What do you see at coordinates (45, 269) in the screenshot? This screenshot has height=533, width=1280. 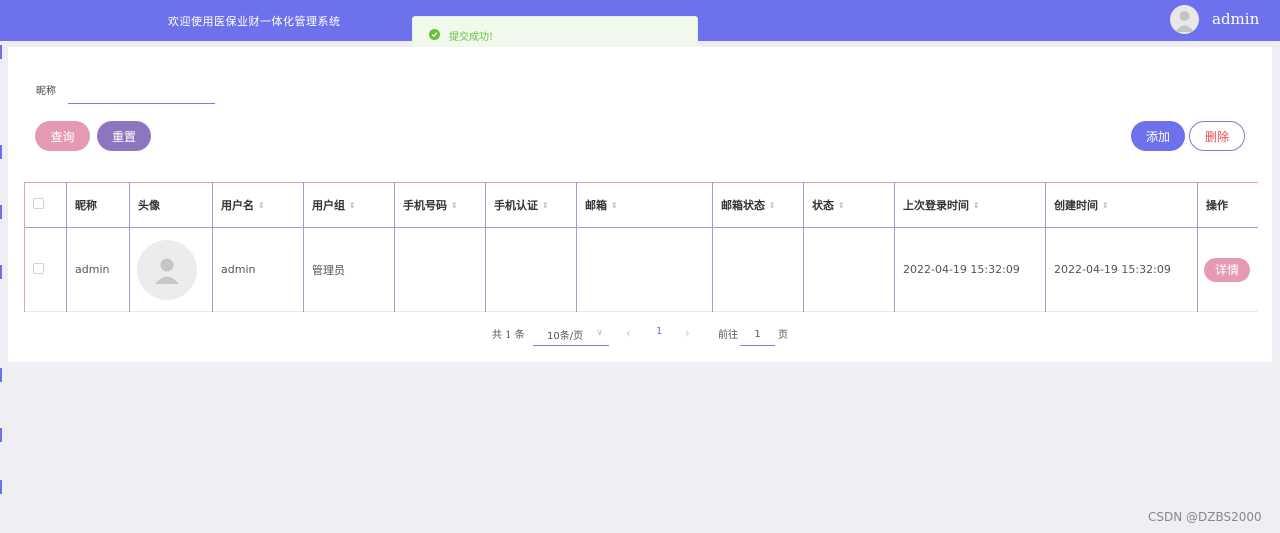 I see `row-select-cell` at bounding box center [45, 269].